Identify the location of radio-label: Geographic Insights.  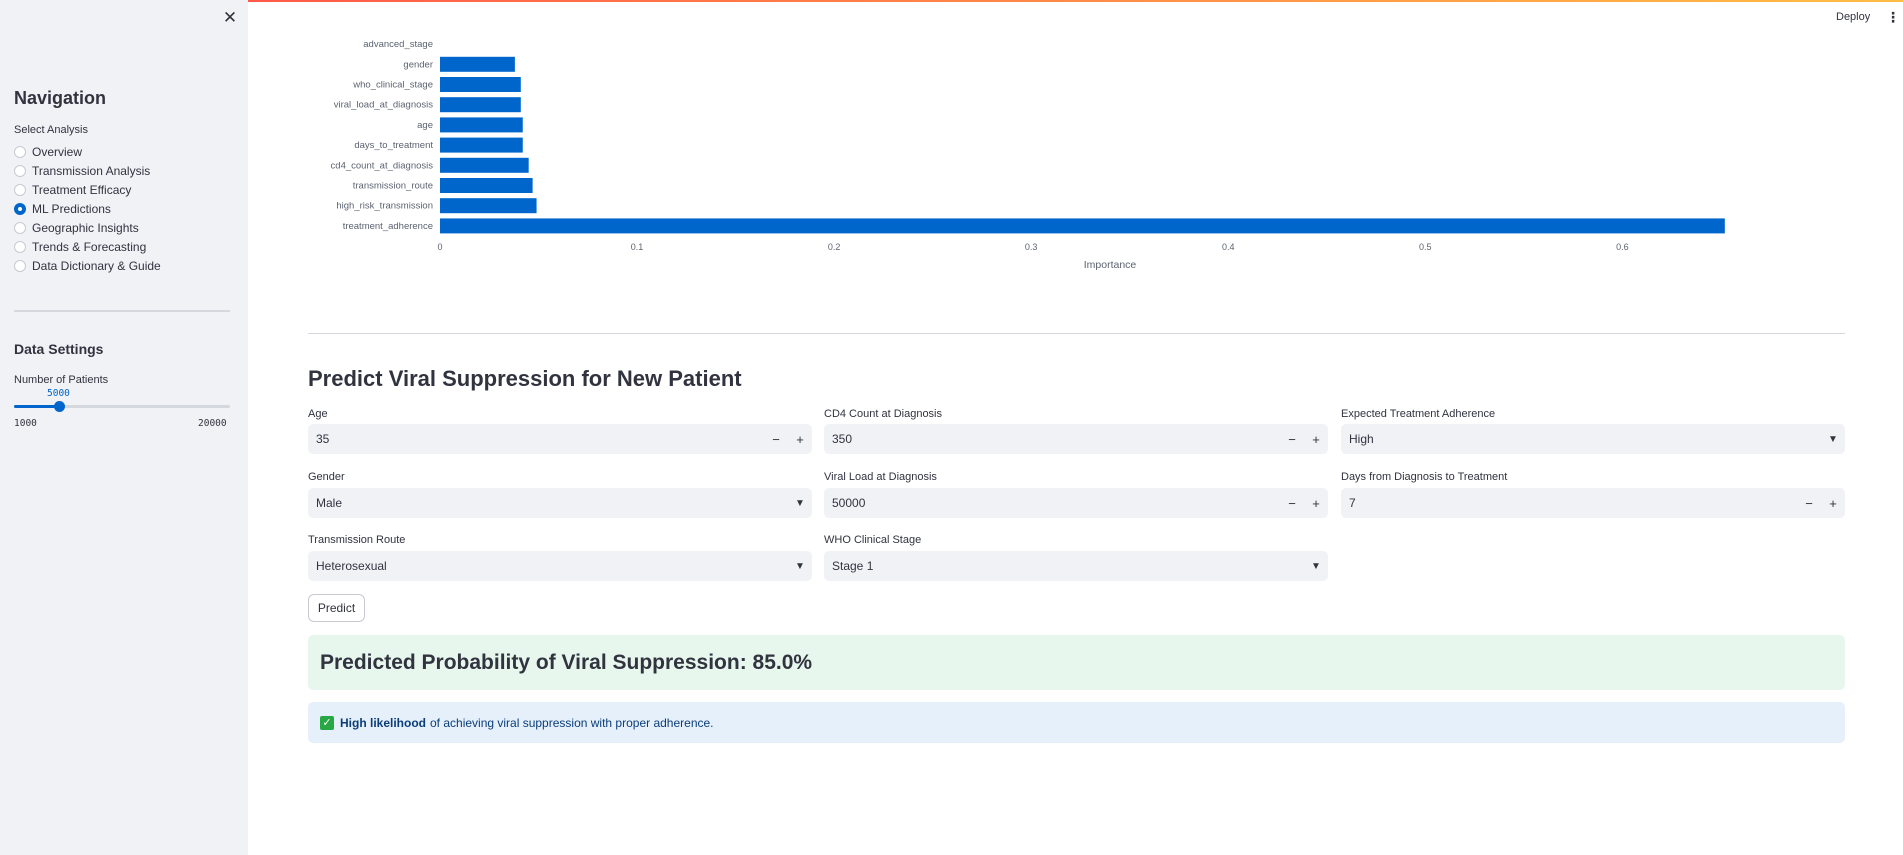
(85, 227).